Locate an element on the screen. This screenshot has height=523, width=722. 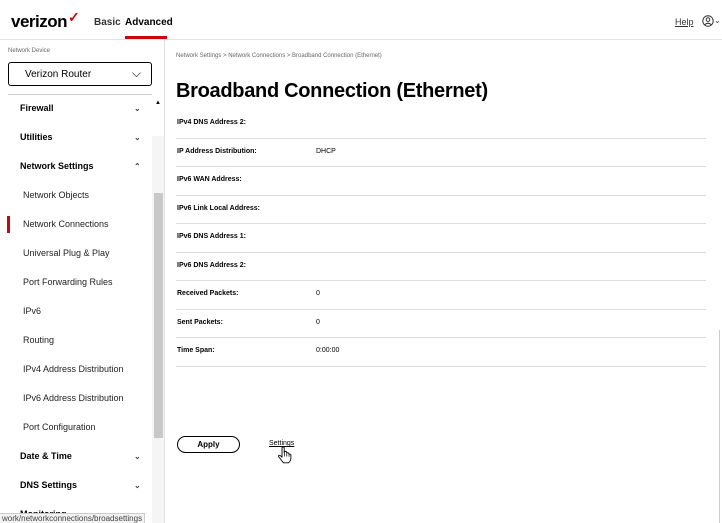
detail-row-ip-distribution: IP Address Distribution: DHCP is located at coordinates (441, 153).